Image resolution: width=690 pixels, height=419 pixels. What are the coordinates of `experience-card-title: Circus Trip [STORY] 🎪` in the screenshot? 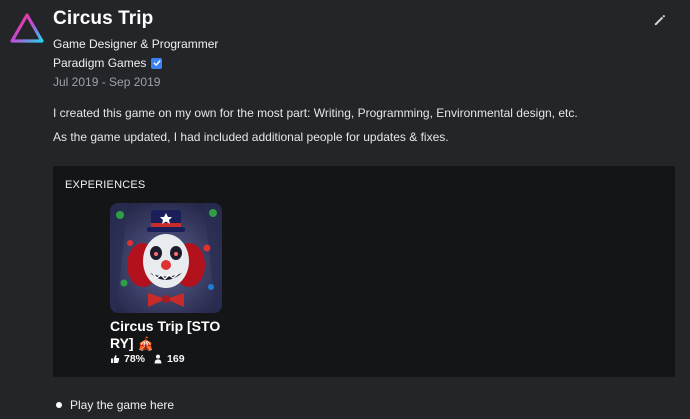 It's located at (166, 335).